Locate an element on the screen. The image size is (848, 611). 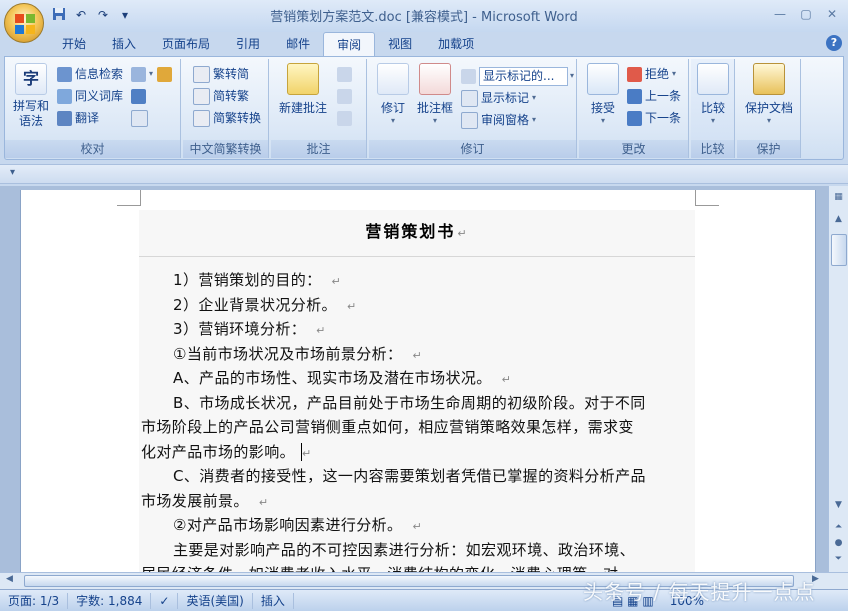
title-divider is located at coordinates (417, 256).